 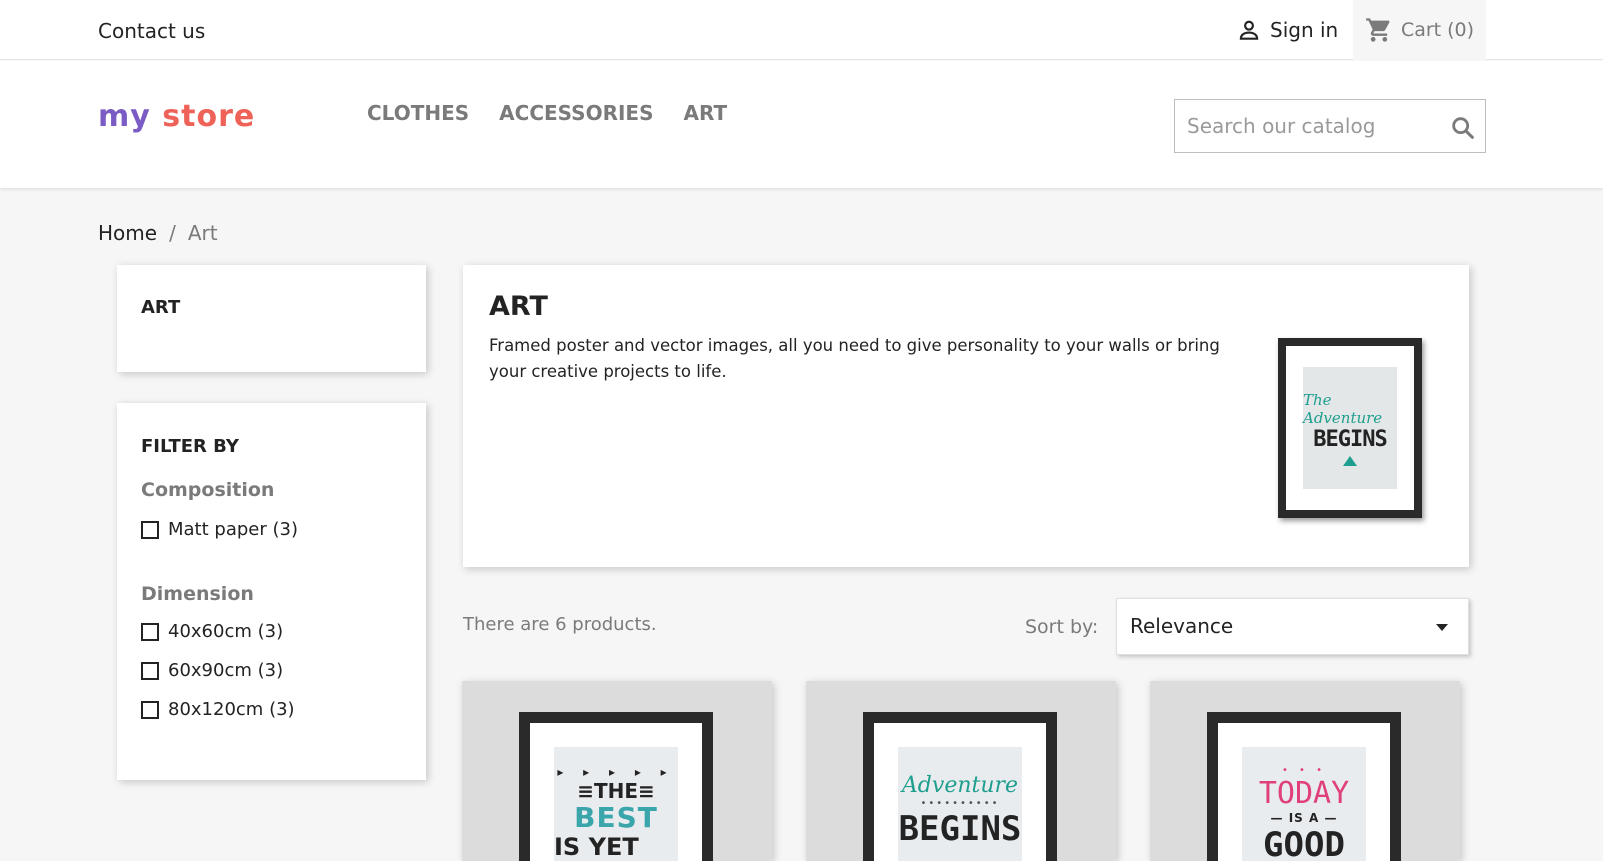 I want to click on facet-option-matt-paper: Matt paper (3), so click(x=219, y=529).